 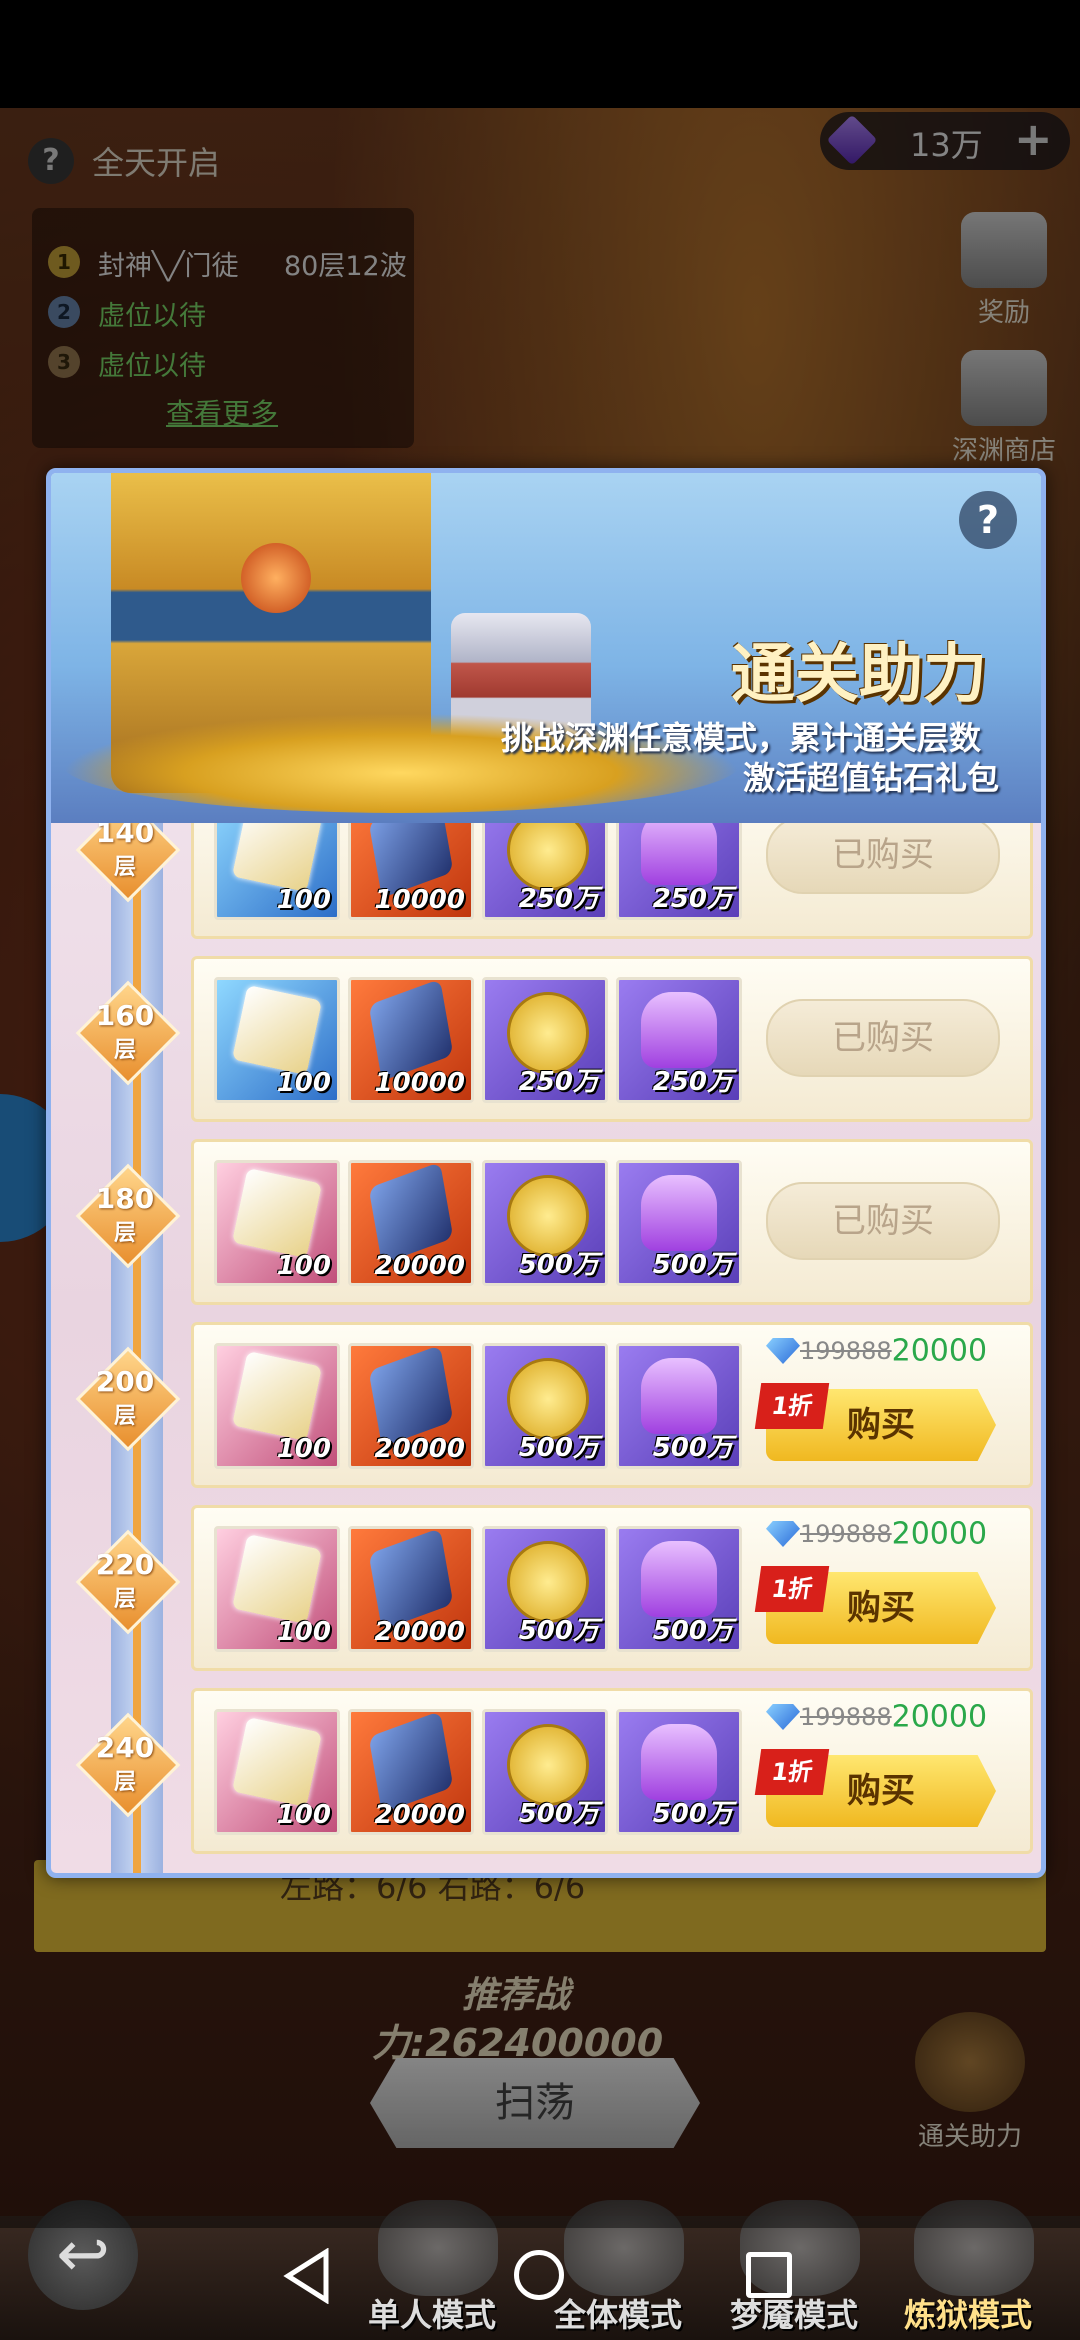 I want to click on mode-hell-button: 炼狱模式, so click(x=968, y=2313).